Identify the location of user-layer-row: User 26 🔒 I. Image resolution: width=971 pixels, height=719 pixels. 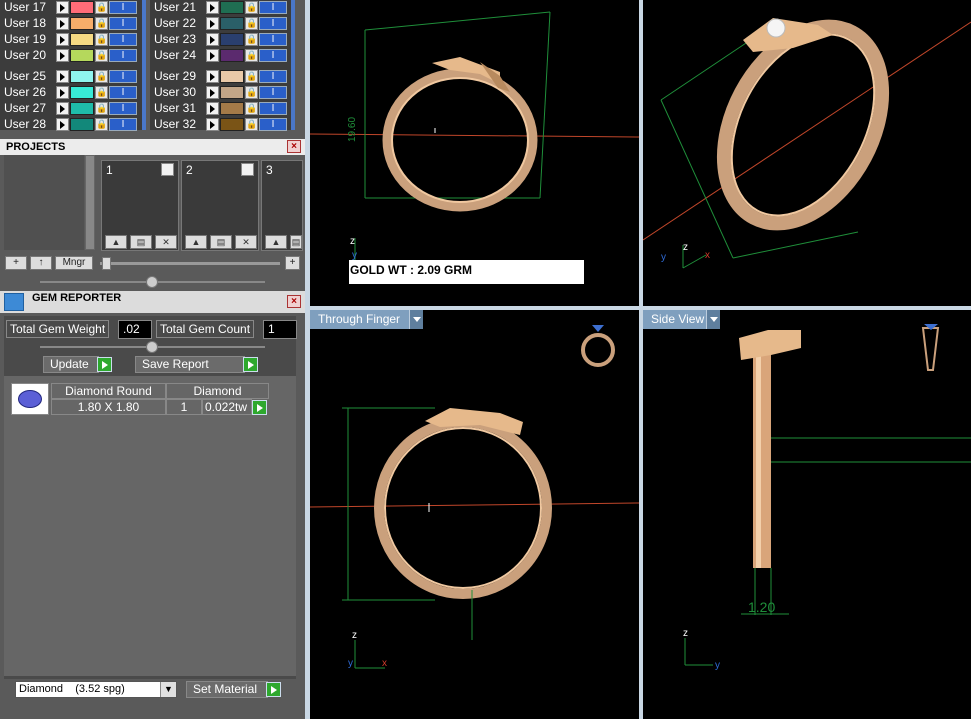
(70, 93).